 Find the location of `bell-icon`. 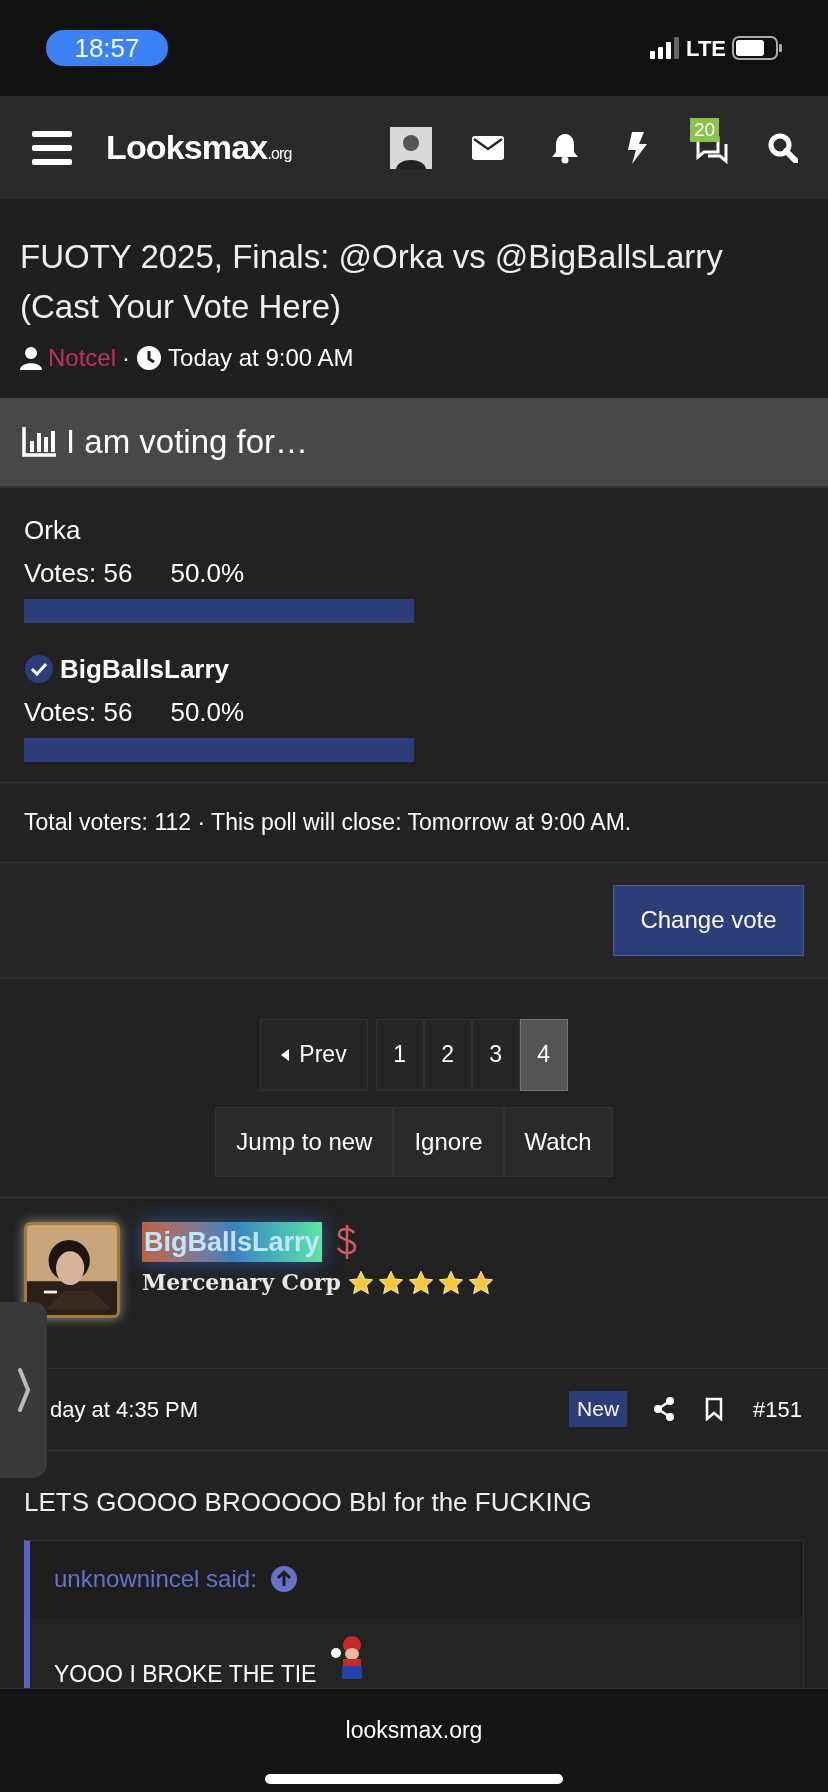

bell-icon is located at coordinates (565, 147).